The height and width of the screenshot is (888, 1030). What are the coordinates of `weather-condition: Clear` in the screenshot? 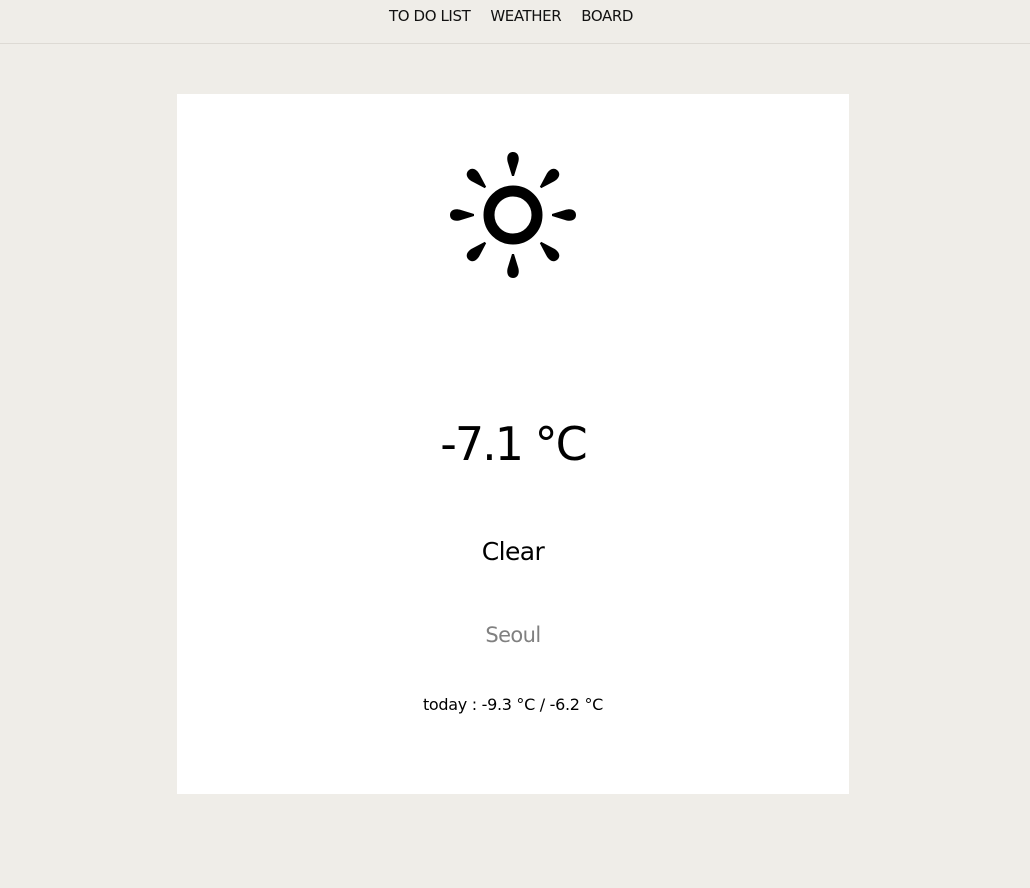 It's located at (513, 551).